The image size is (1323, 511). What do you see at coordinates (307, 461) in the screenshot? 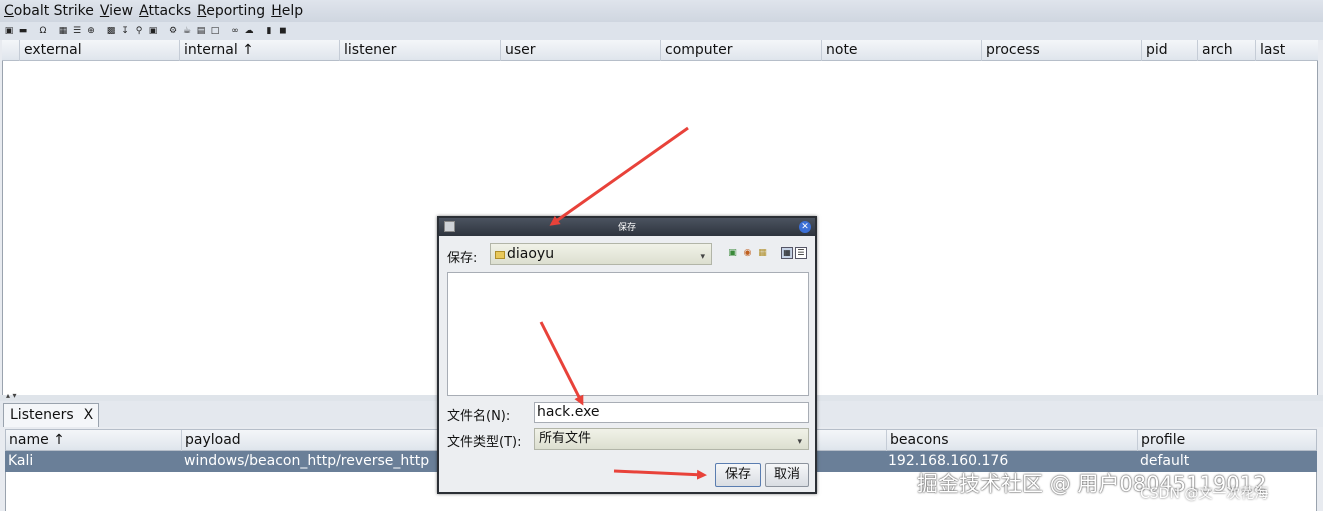
I see `listener-payload: windows/beacon_http/reverse_http` at bounding box center [307, 461].